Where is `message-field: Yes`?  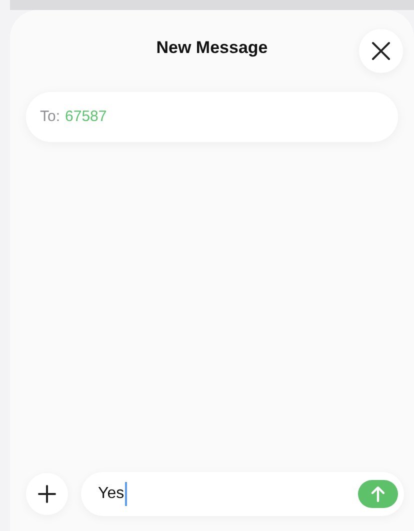 message-field: Yes is located at coordinates (242, 494).